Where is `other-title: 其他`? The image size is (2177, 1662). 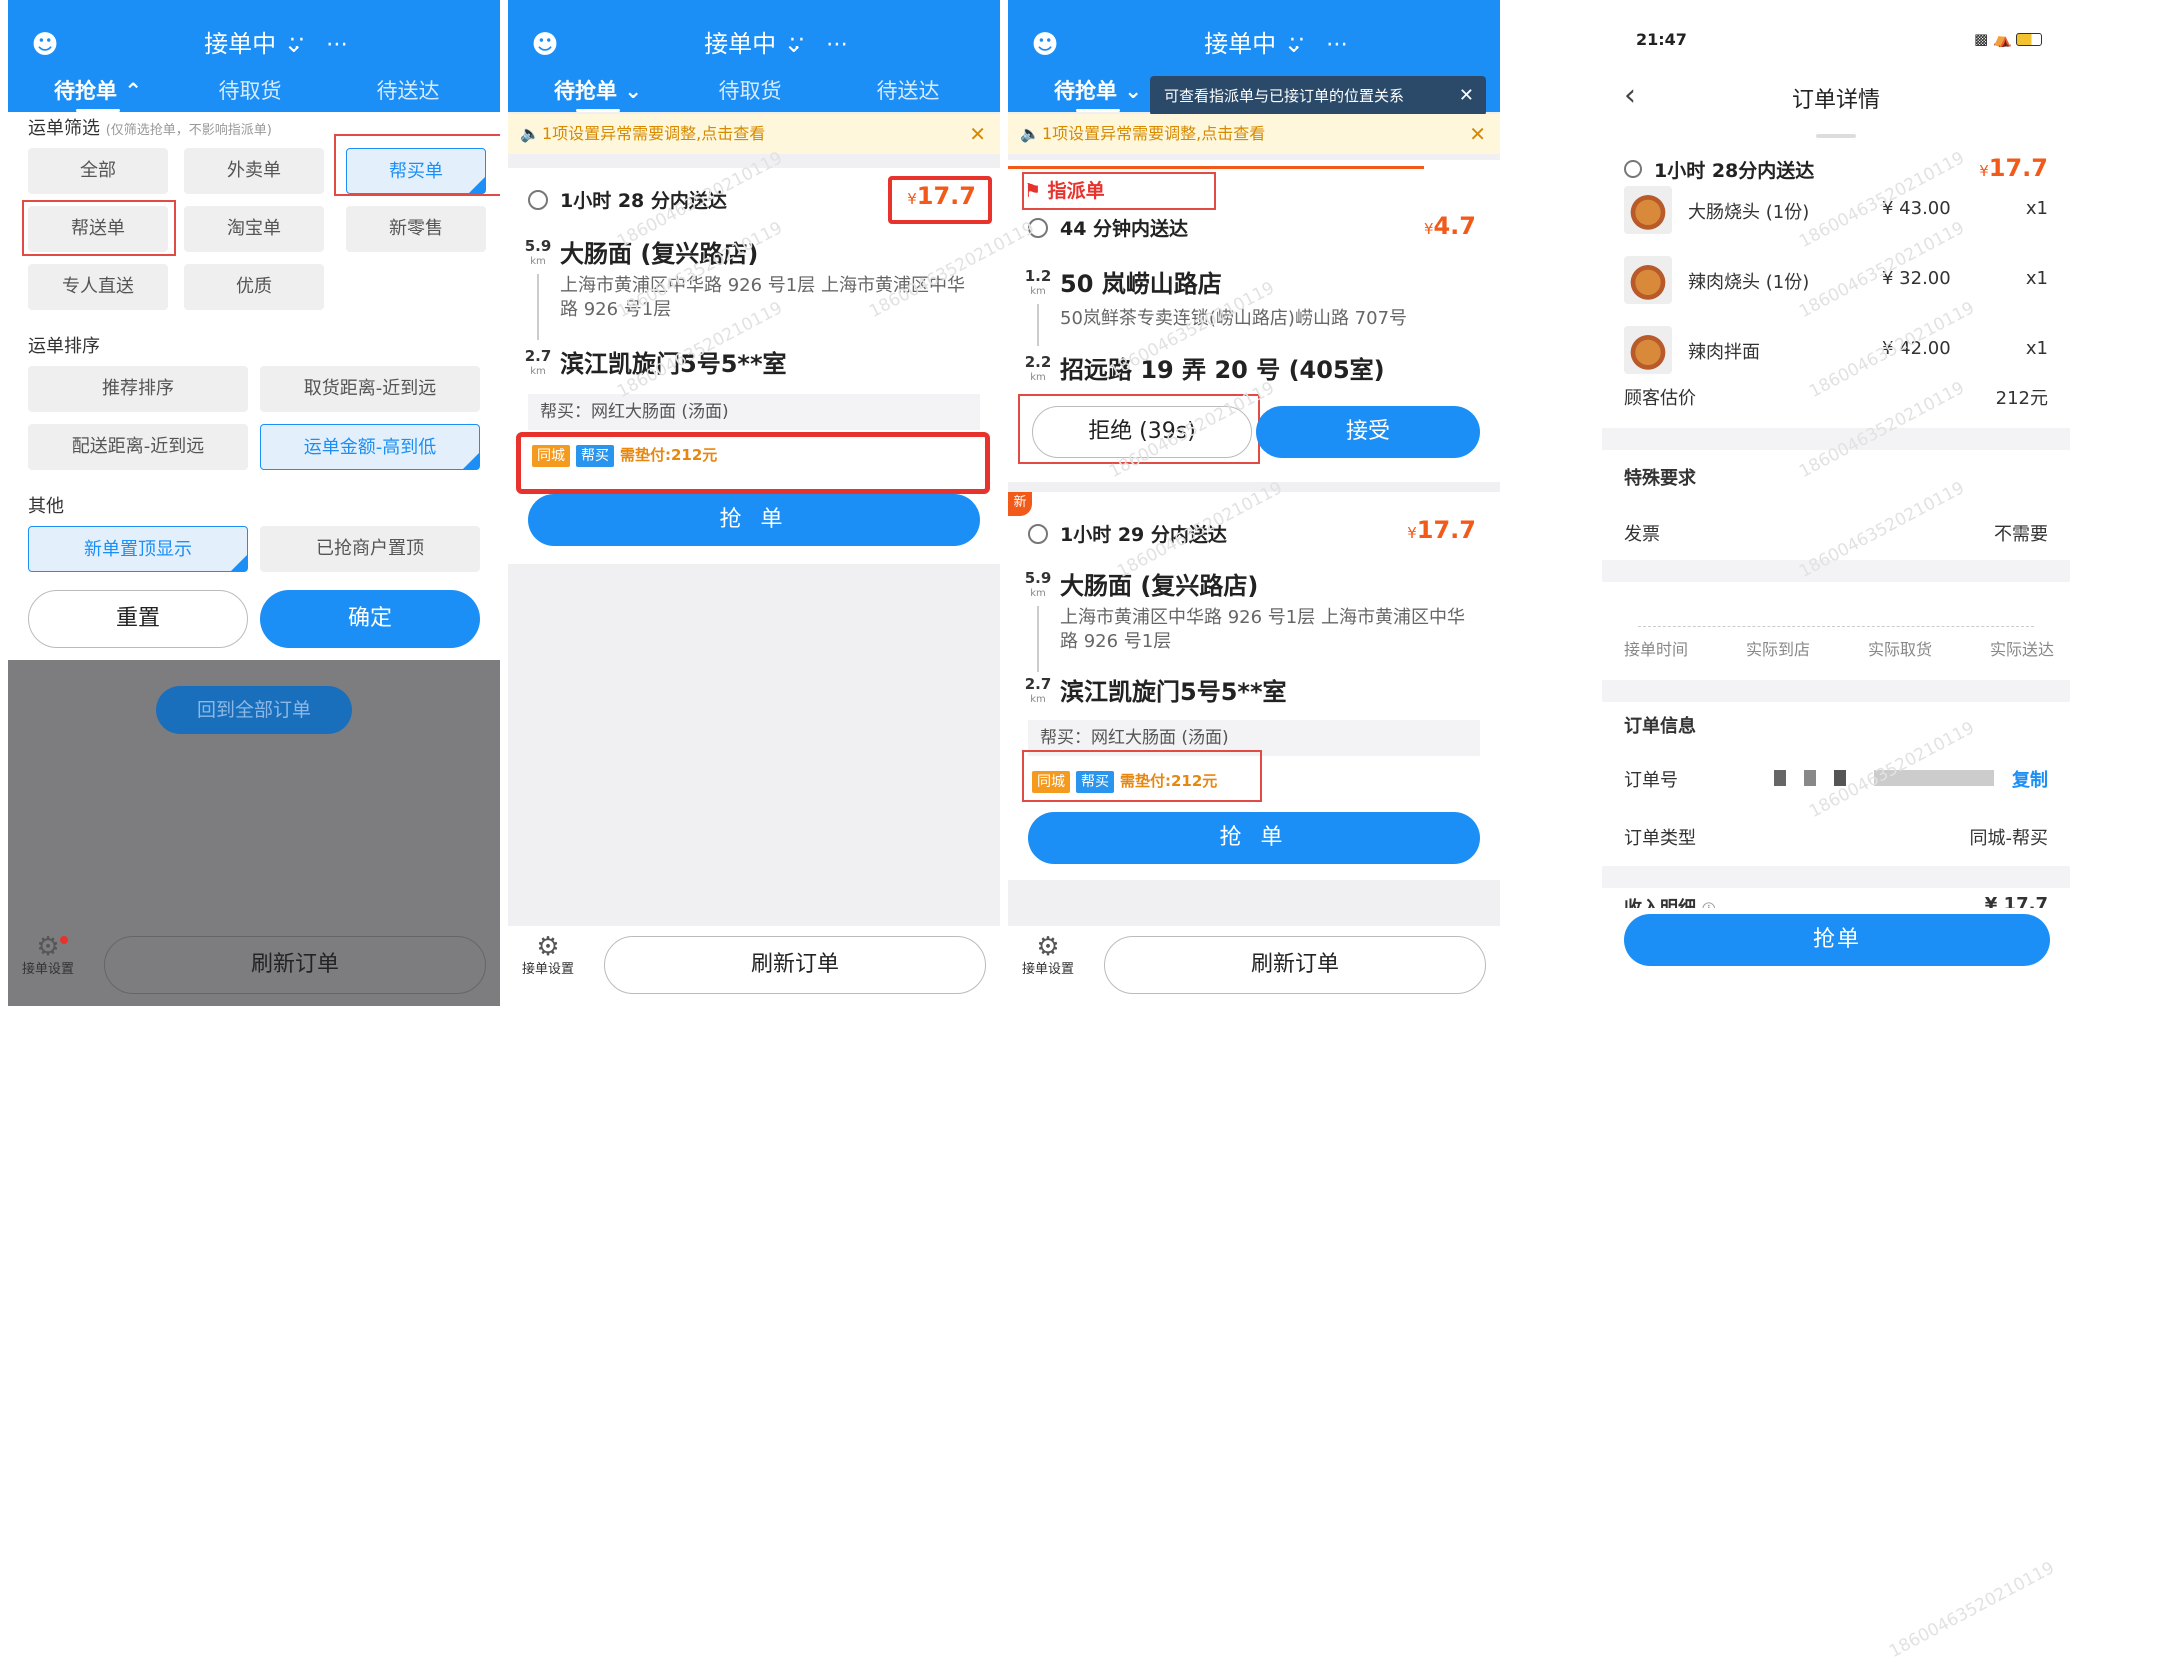
other-title: 其他 is located at coordinates (46, 506).